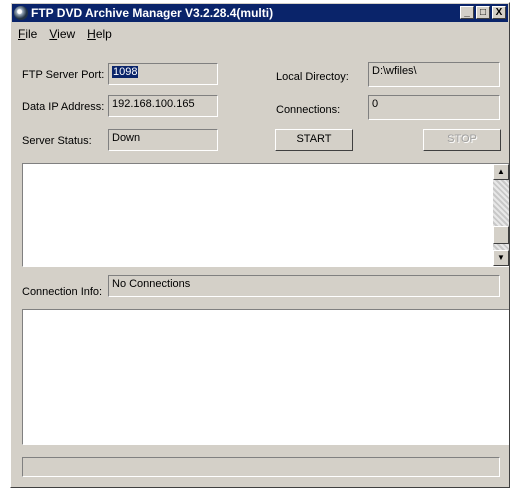 This screenshot has width=512, height=491. Describe the element at coordinates (467, 12) in the screenshot. I see `minimize-button: _` at that location.